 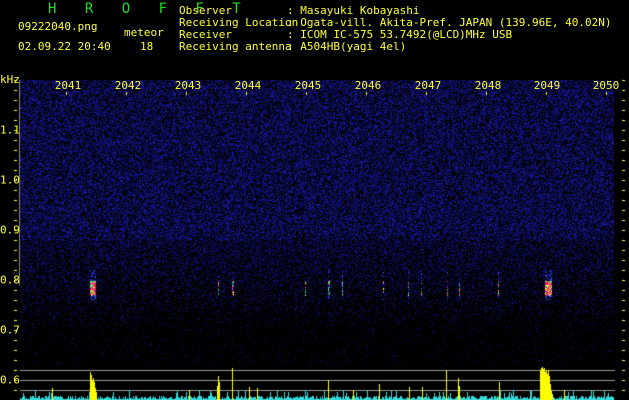 I want to click on datetime: 02.09.22 20:40, so click(x=64, y=46).